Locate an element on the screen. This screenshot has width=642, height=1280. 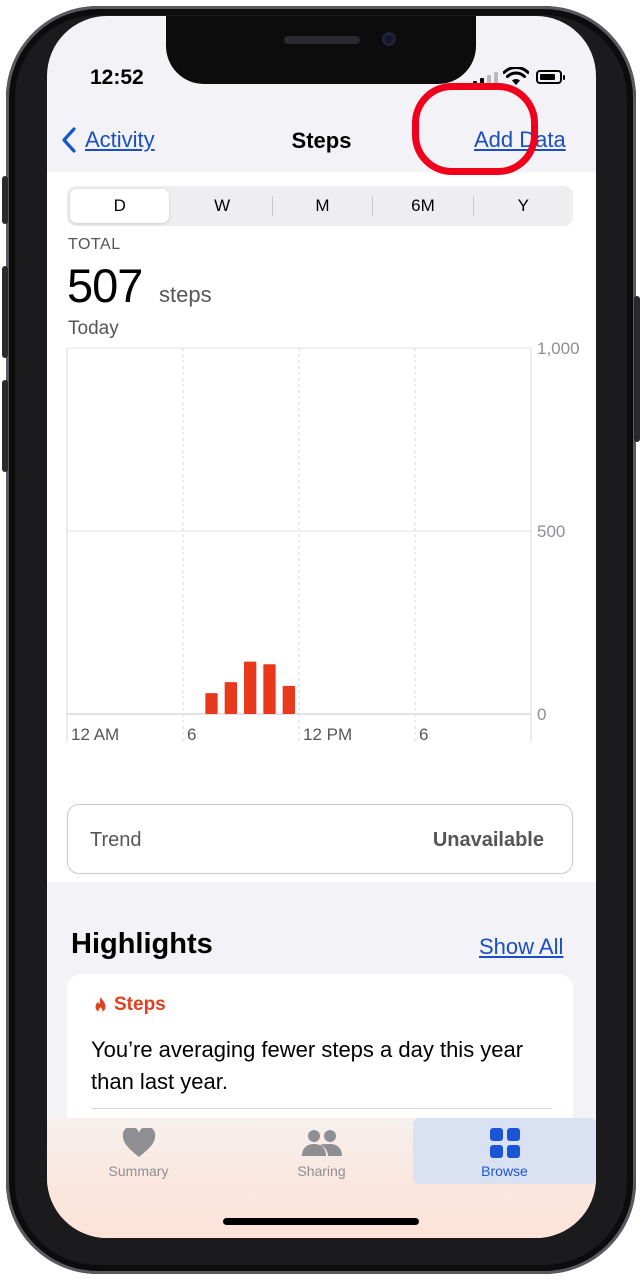
highlights-title: Highlights is located at coordinates (142, 944).